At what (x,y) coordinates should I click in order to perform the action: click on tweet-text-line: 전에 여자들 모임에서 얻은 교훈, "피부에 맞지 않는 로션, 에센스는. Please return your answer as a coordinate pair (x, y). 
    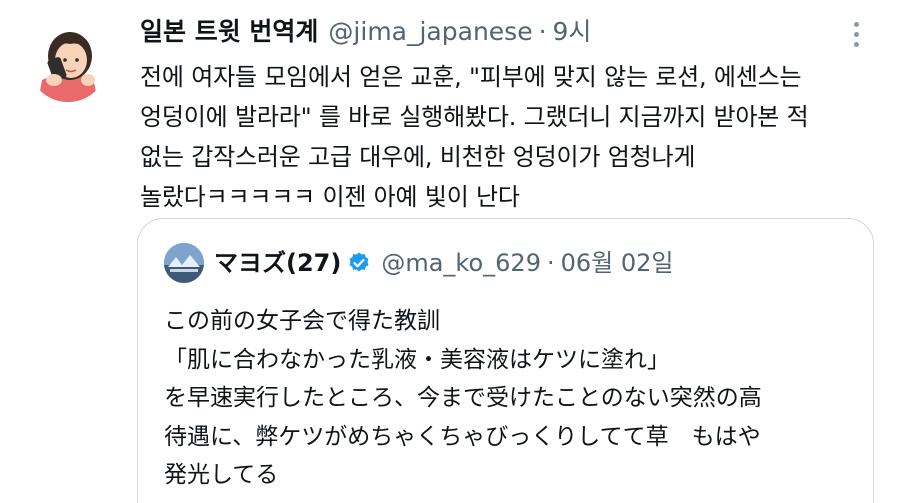
    Looking at the image, I should click on (471, 77).